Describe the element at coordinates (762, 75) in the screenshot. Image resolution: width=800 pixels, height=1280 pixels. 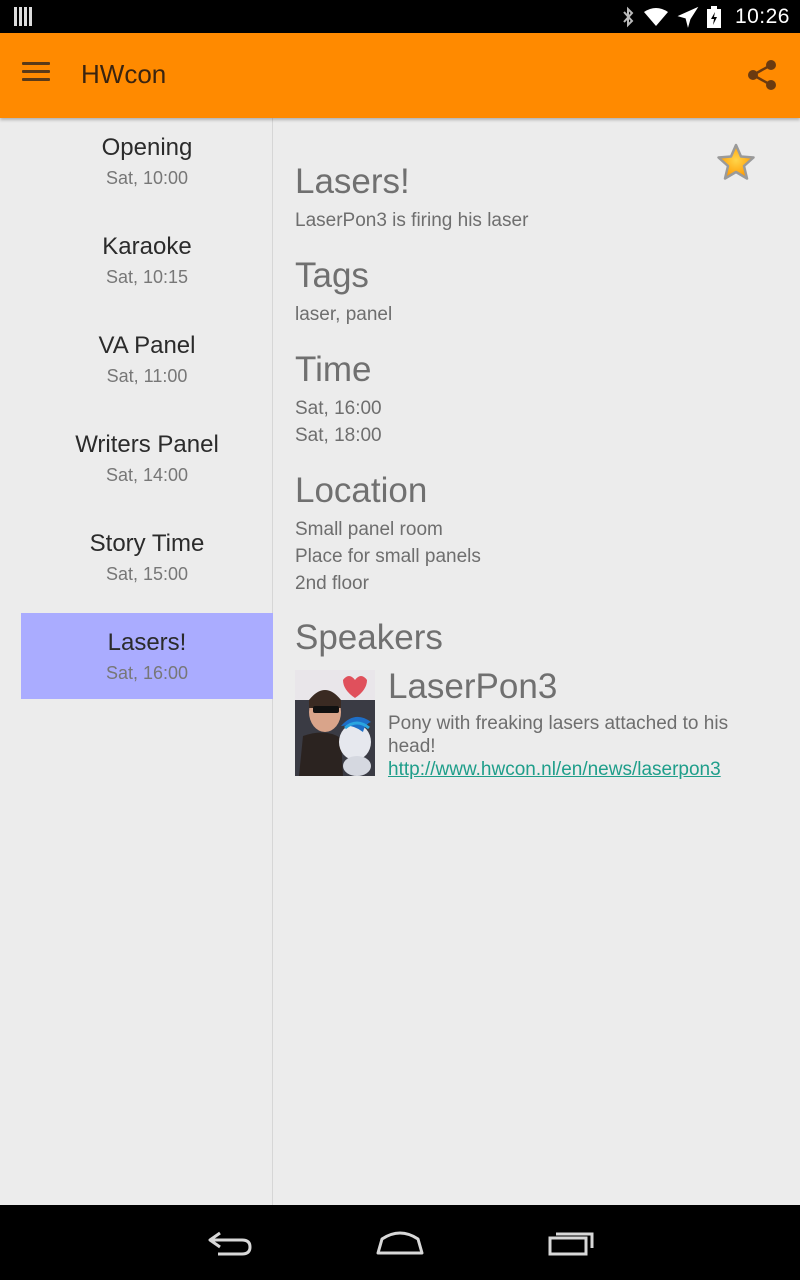
I see `share-icon` at that location.